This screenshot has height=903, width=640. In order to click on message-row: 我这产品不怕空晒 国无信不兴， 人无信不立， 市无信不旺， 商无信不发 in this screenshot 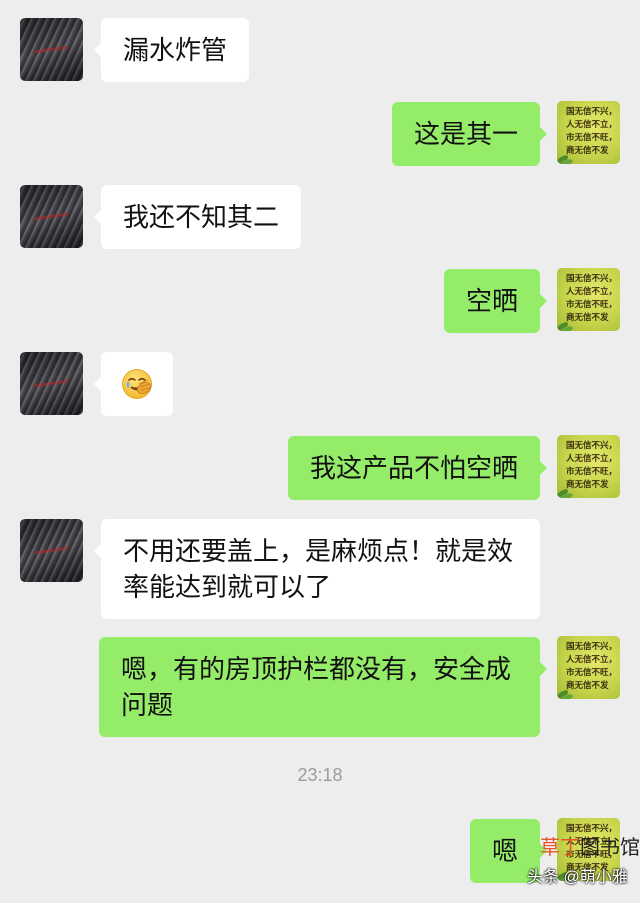, I will do `click(320, 467)`.